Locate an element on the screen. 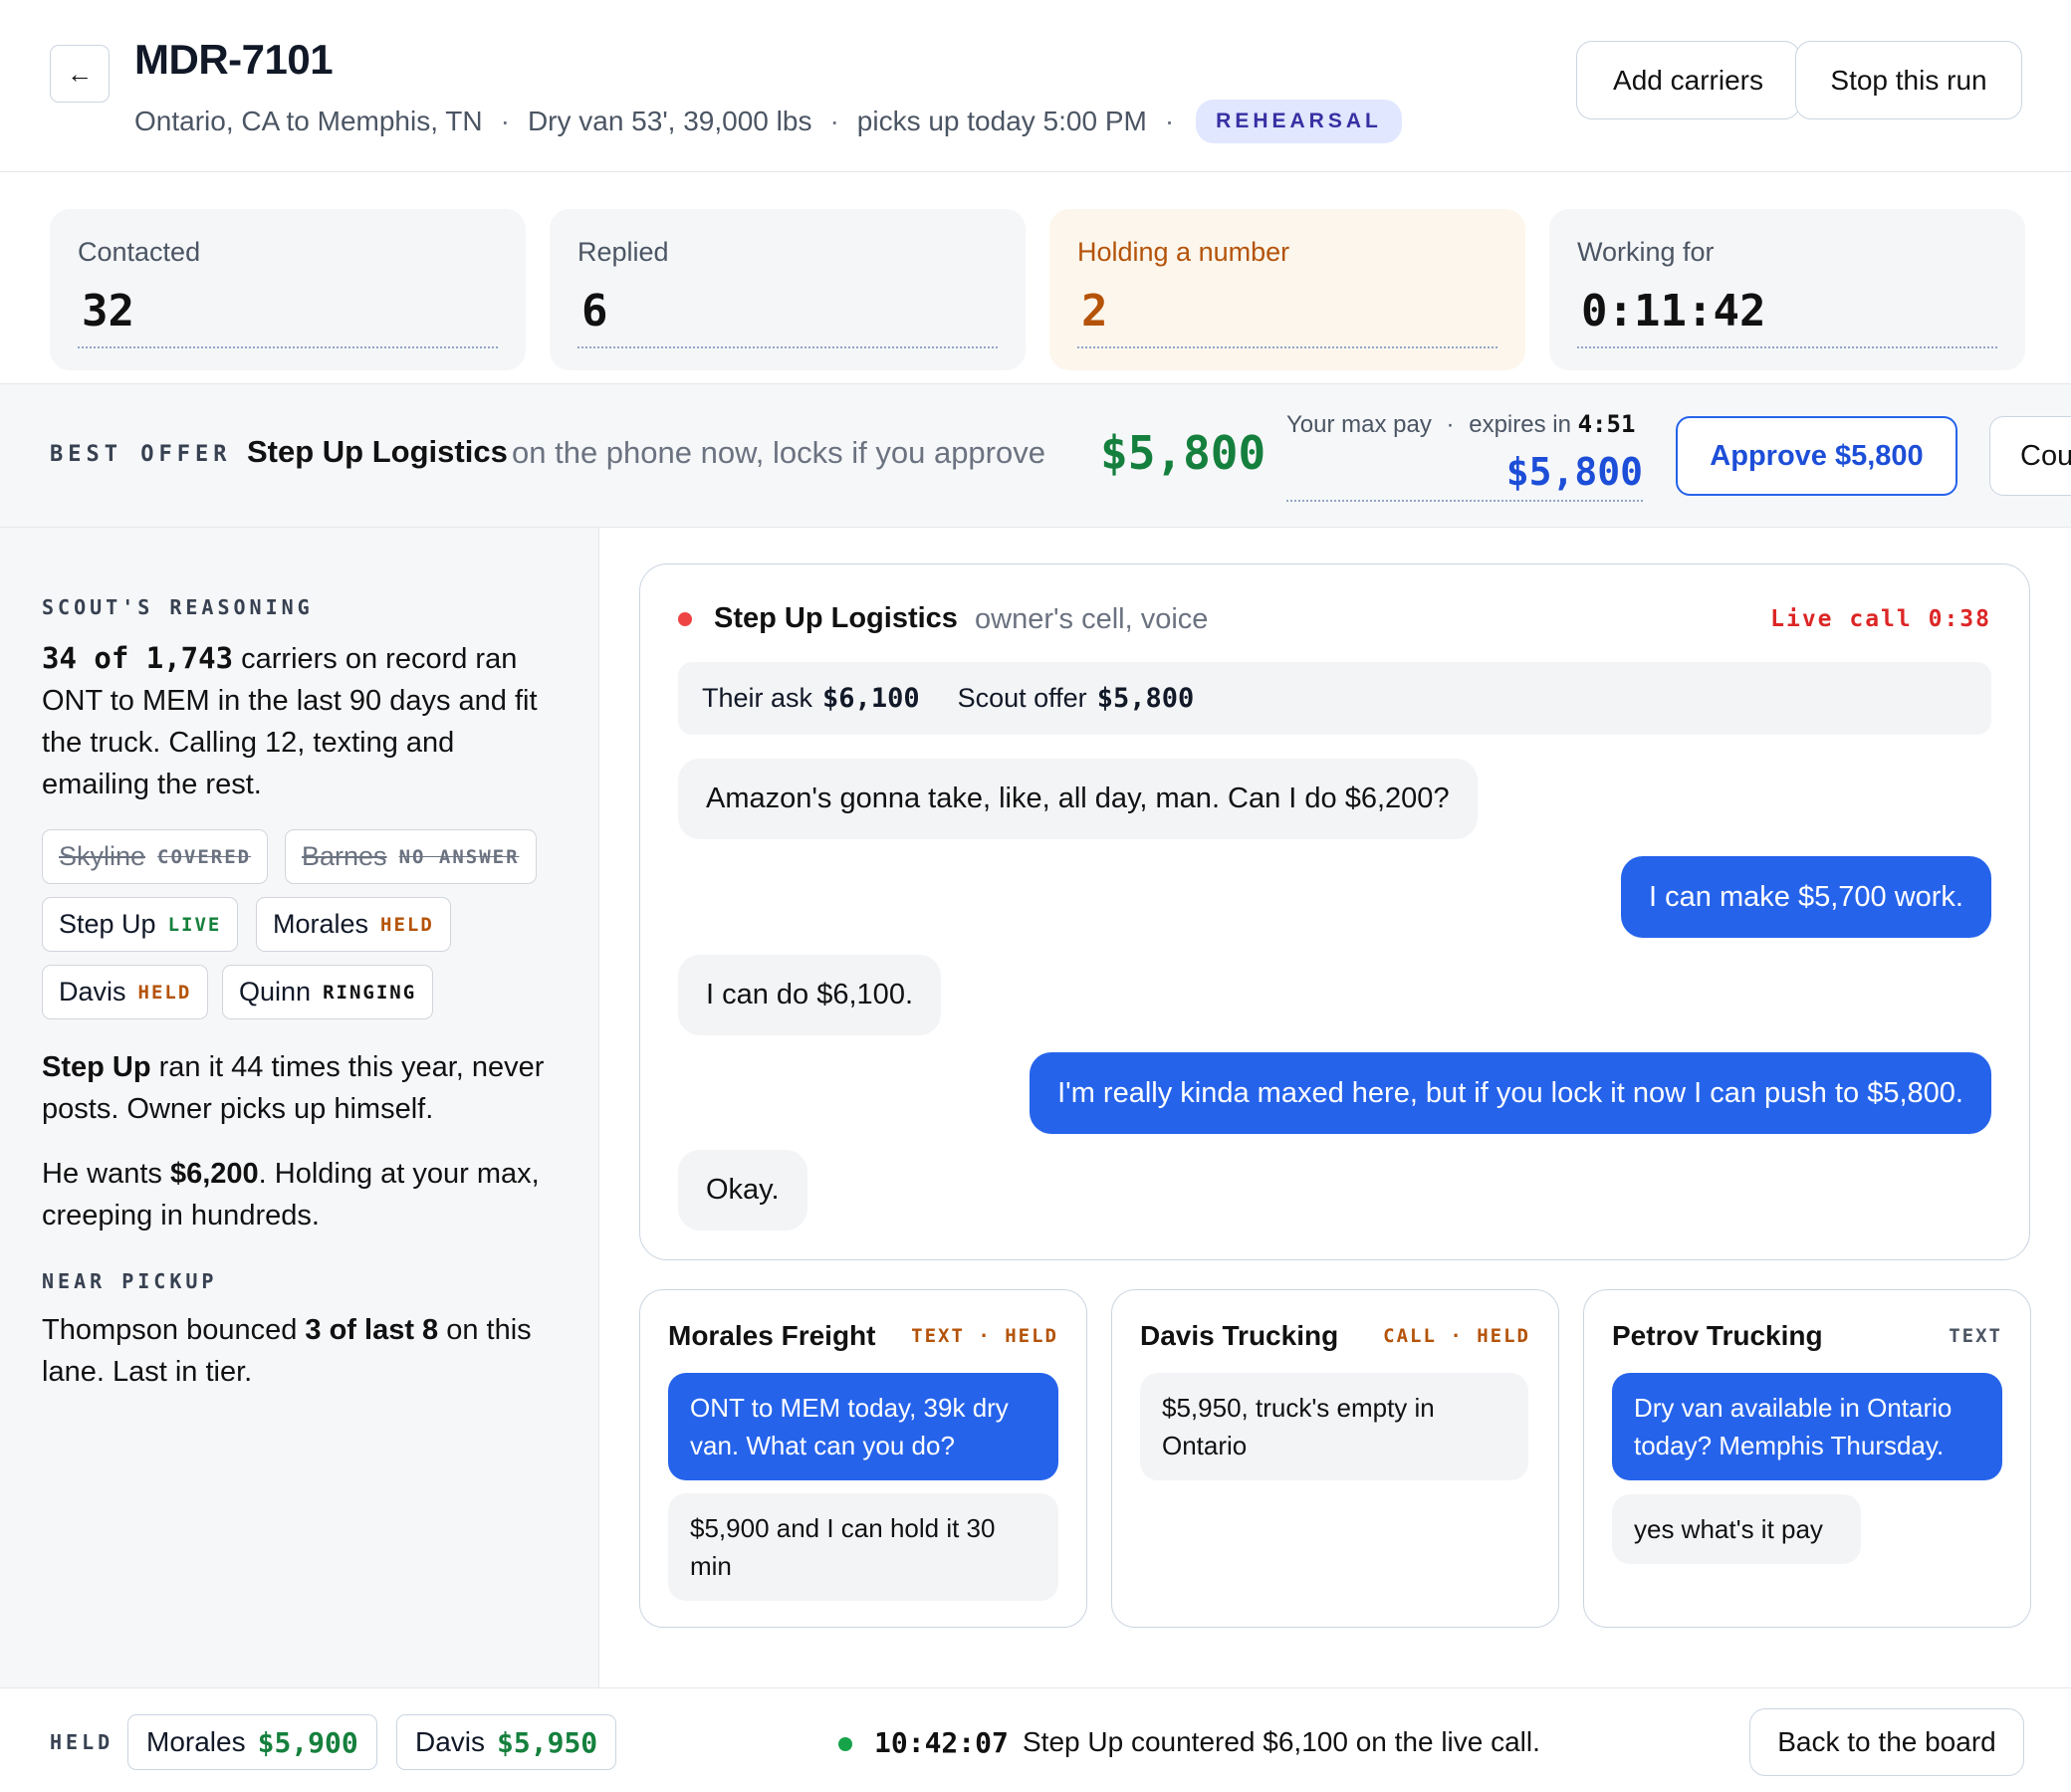  held-chip-morales: Morales $5,900 is located at coordinates (252, 1742).